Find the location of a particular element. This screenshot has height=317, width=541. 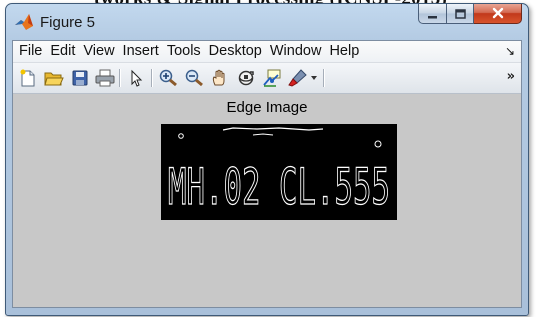

minimize-icon is located at coordinates (432, 13).